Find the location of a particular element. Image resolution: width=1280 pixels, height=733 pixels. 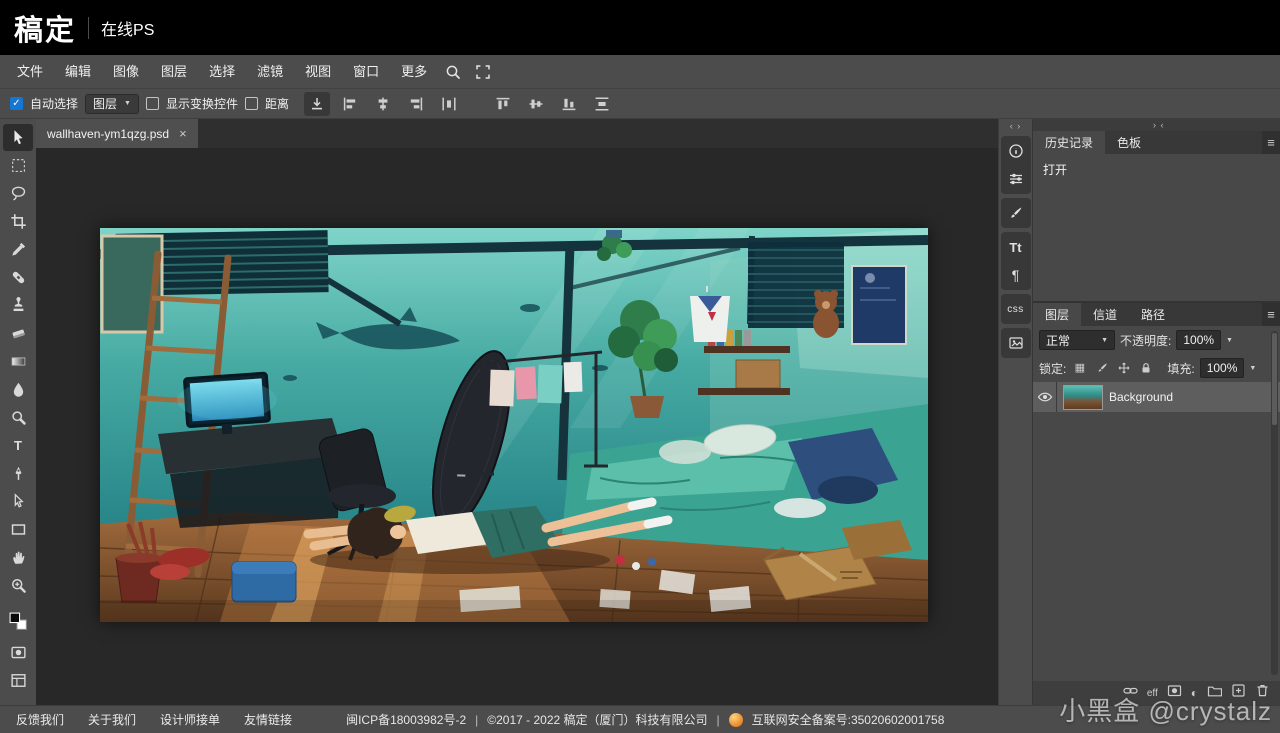

arrow-down-to-line-icon is located at coordinates (317, 103).